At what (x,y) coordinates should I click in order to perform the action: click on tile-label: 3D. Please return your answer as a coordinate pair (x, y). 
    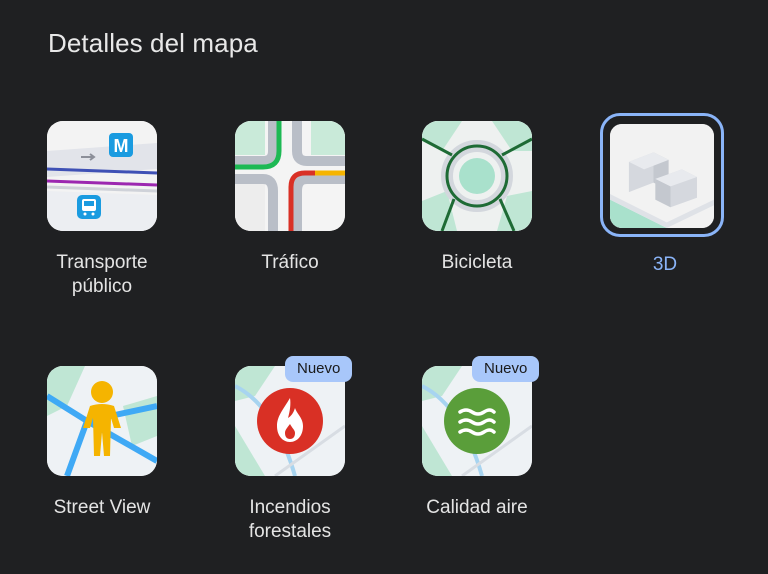
    Looking at the image, I should click on (665, 264).